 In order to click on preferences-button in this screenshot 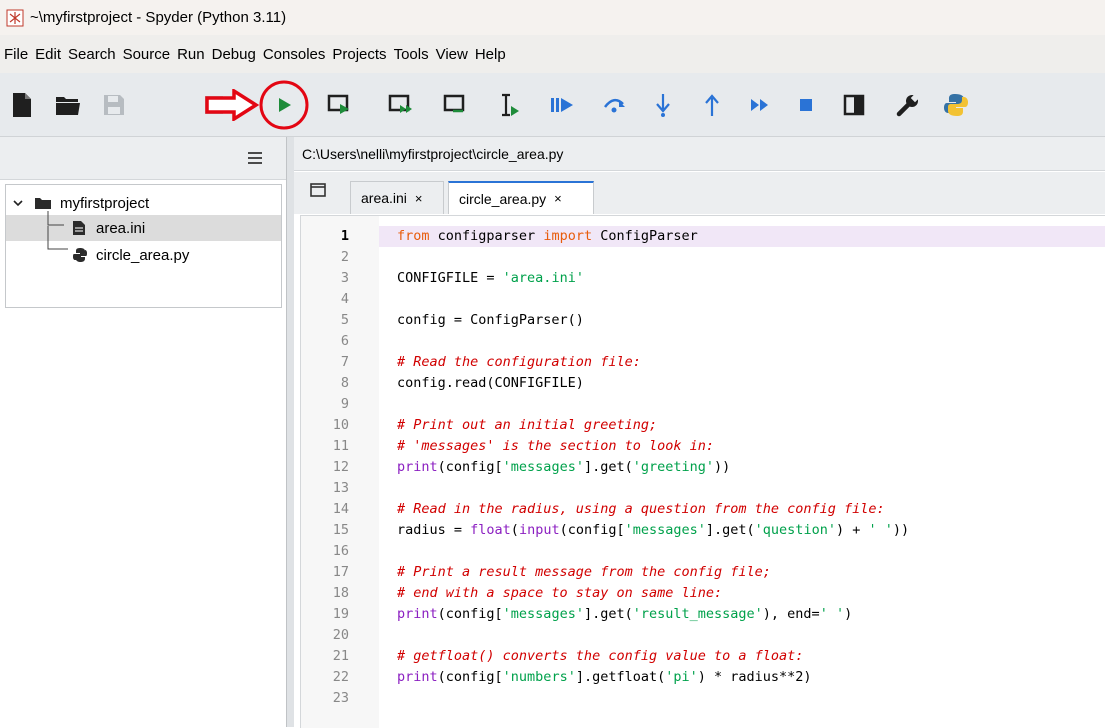, I will do `click(908, 105)`.